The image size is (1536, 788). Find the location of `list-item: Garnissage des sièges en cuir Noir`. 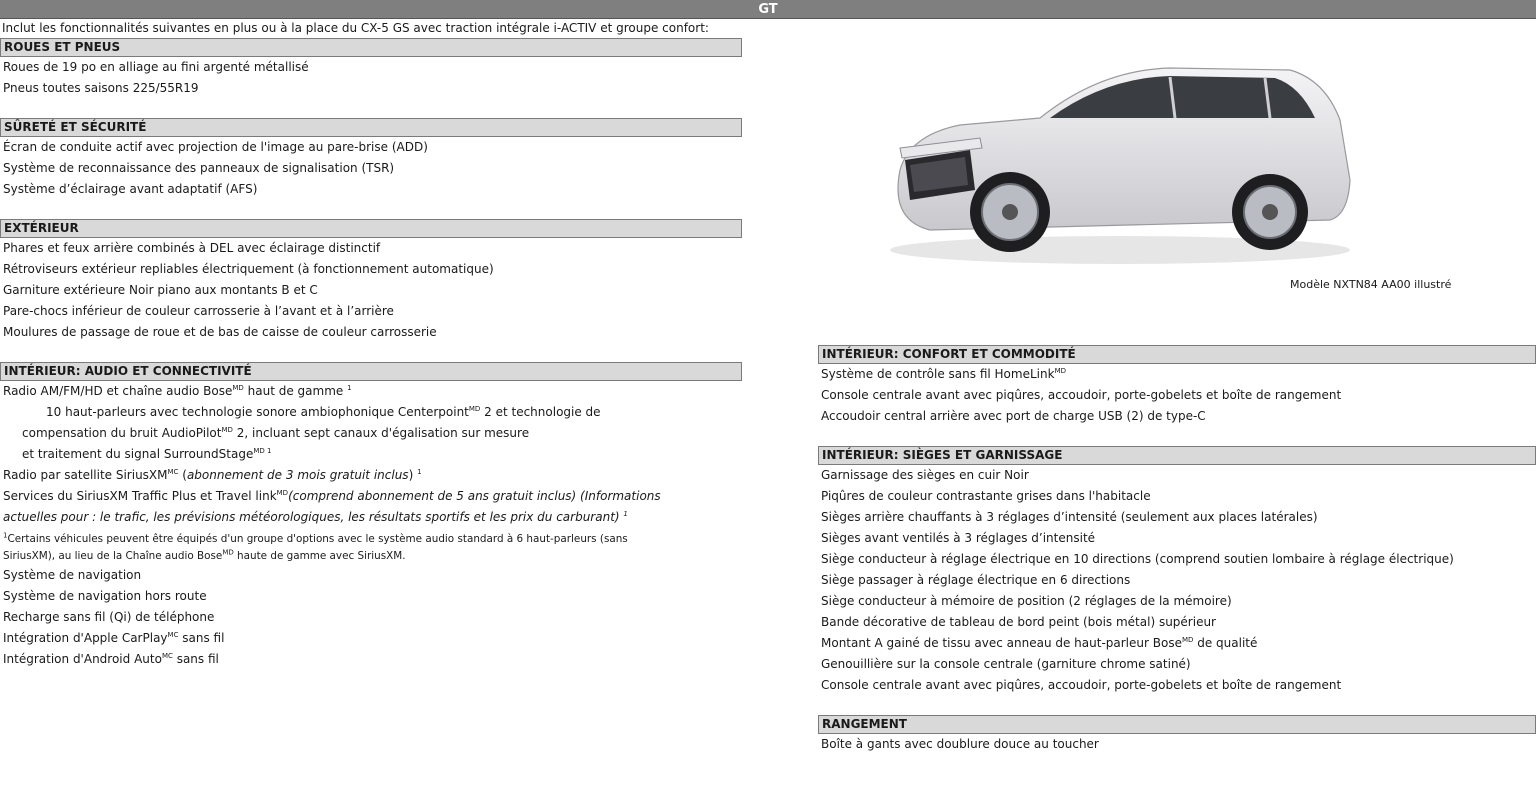

list-item: Garnissage des sièges en cuir Noir is located at coordinates (925, 475).